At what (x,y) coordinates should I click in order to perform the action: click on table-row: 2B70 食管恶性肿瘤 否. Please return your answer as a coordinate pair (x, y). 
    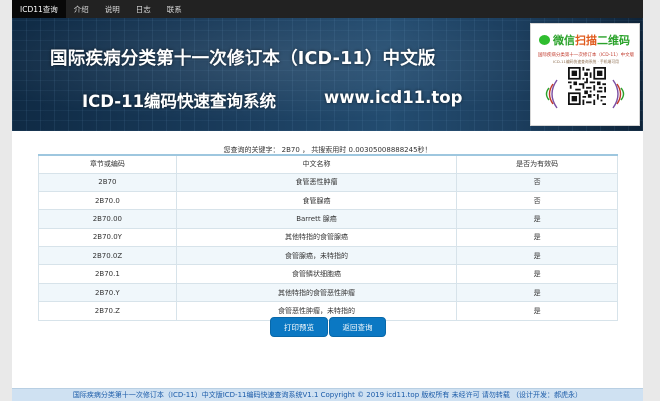
    Looking at the image, I should click on (328, 182).